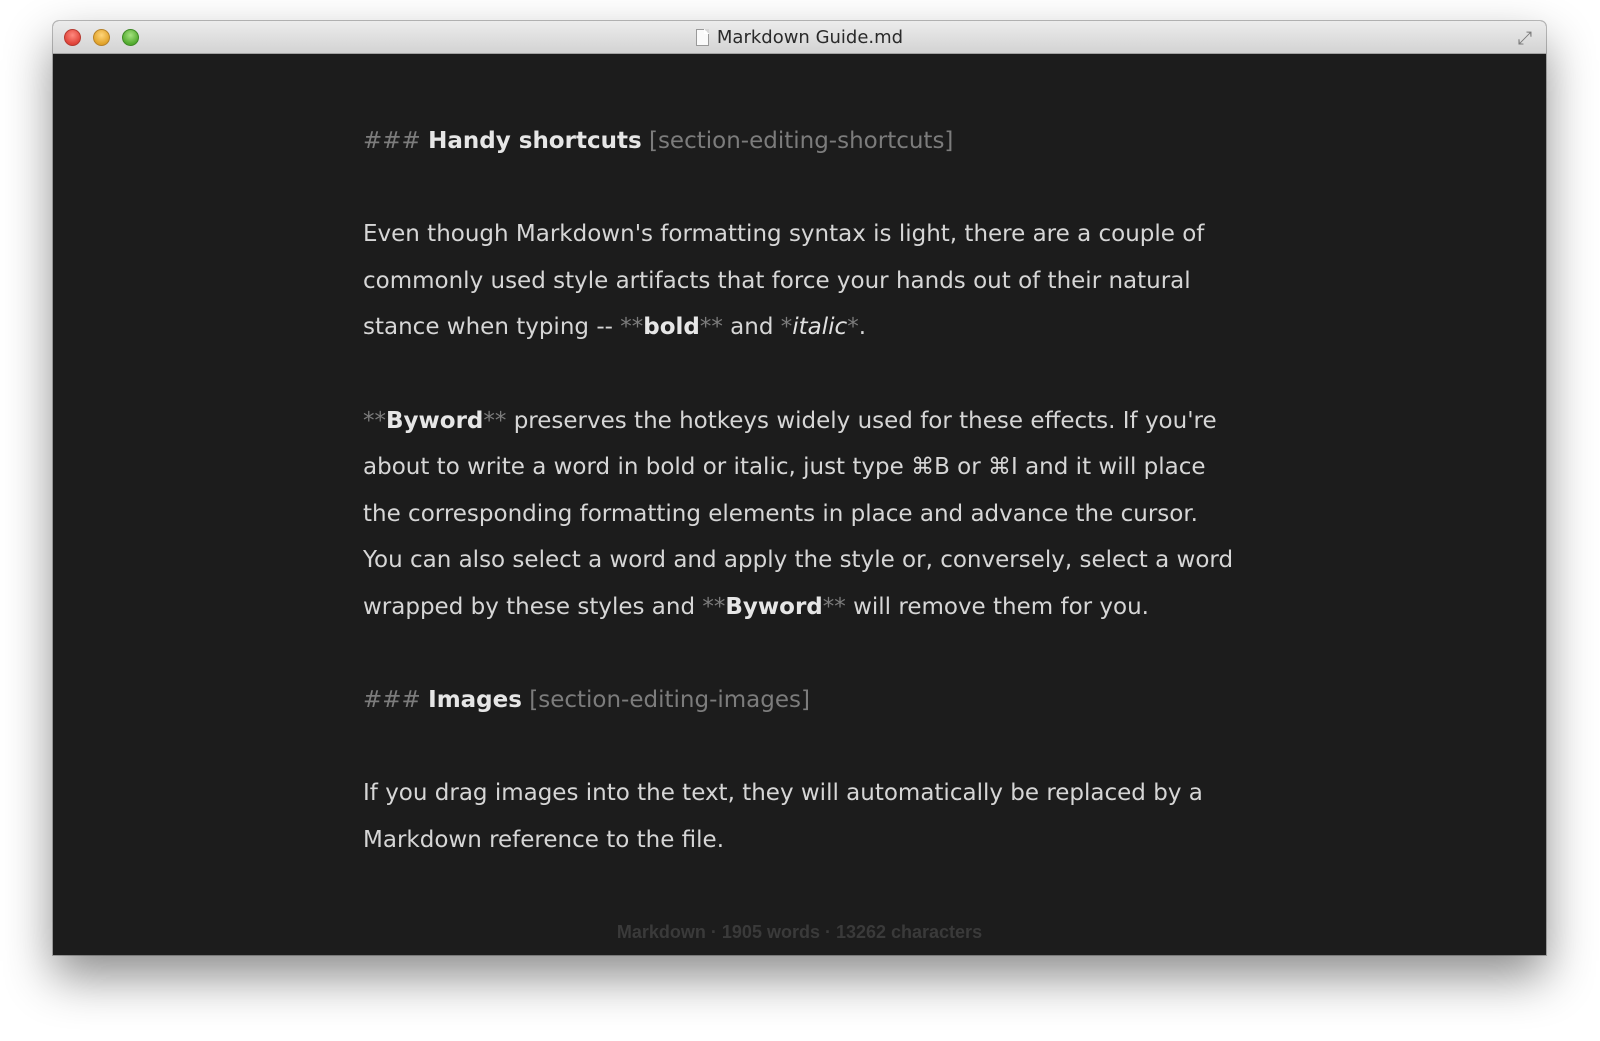  Describe the element at coordinates (751, 327) in the screenshot. I see `paragraph-text: and` at that location.